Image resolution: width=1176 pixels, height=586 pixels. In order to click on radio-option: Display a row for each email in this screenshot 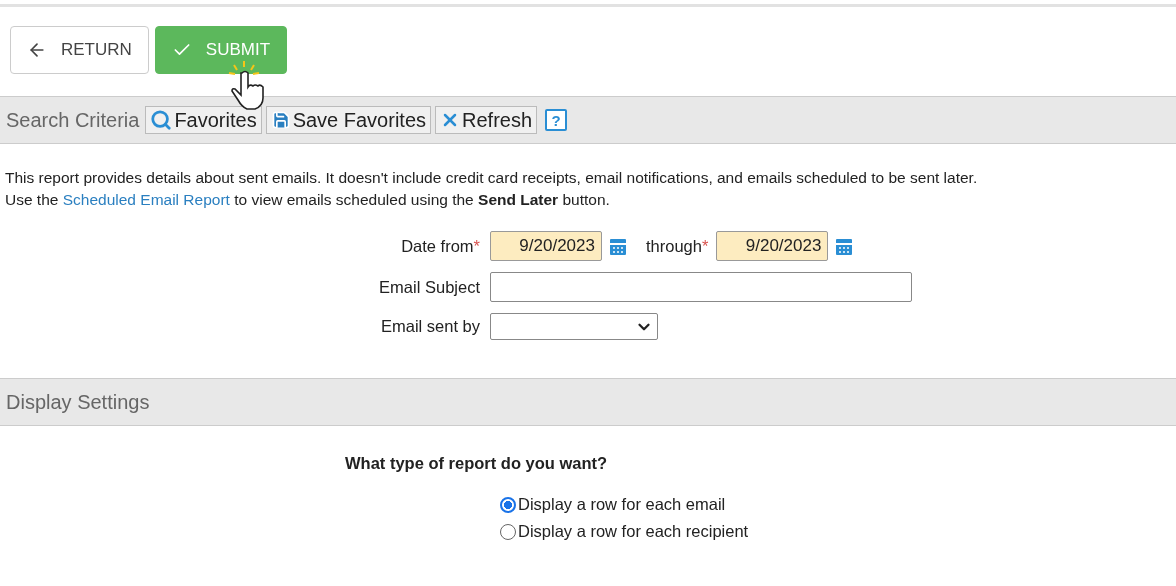, I will do `click(838, 504)`.